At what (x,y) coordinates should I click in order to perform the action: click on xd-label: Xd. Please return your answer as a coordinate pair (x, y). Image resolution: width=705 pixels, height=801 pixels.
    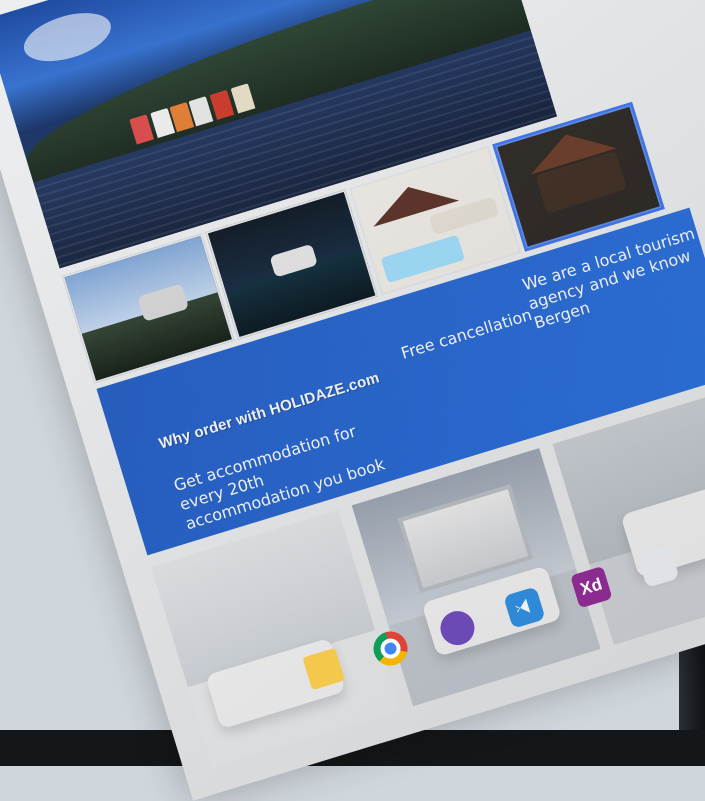
    Looking at the image, I should click on (591, 586).